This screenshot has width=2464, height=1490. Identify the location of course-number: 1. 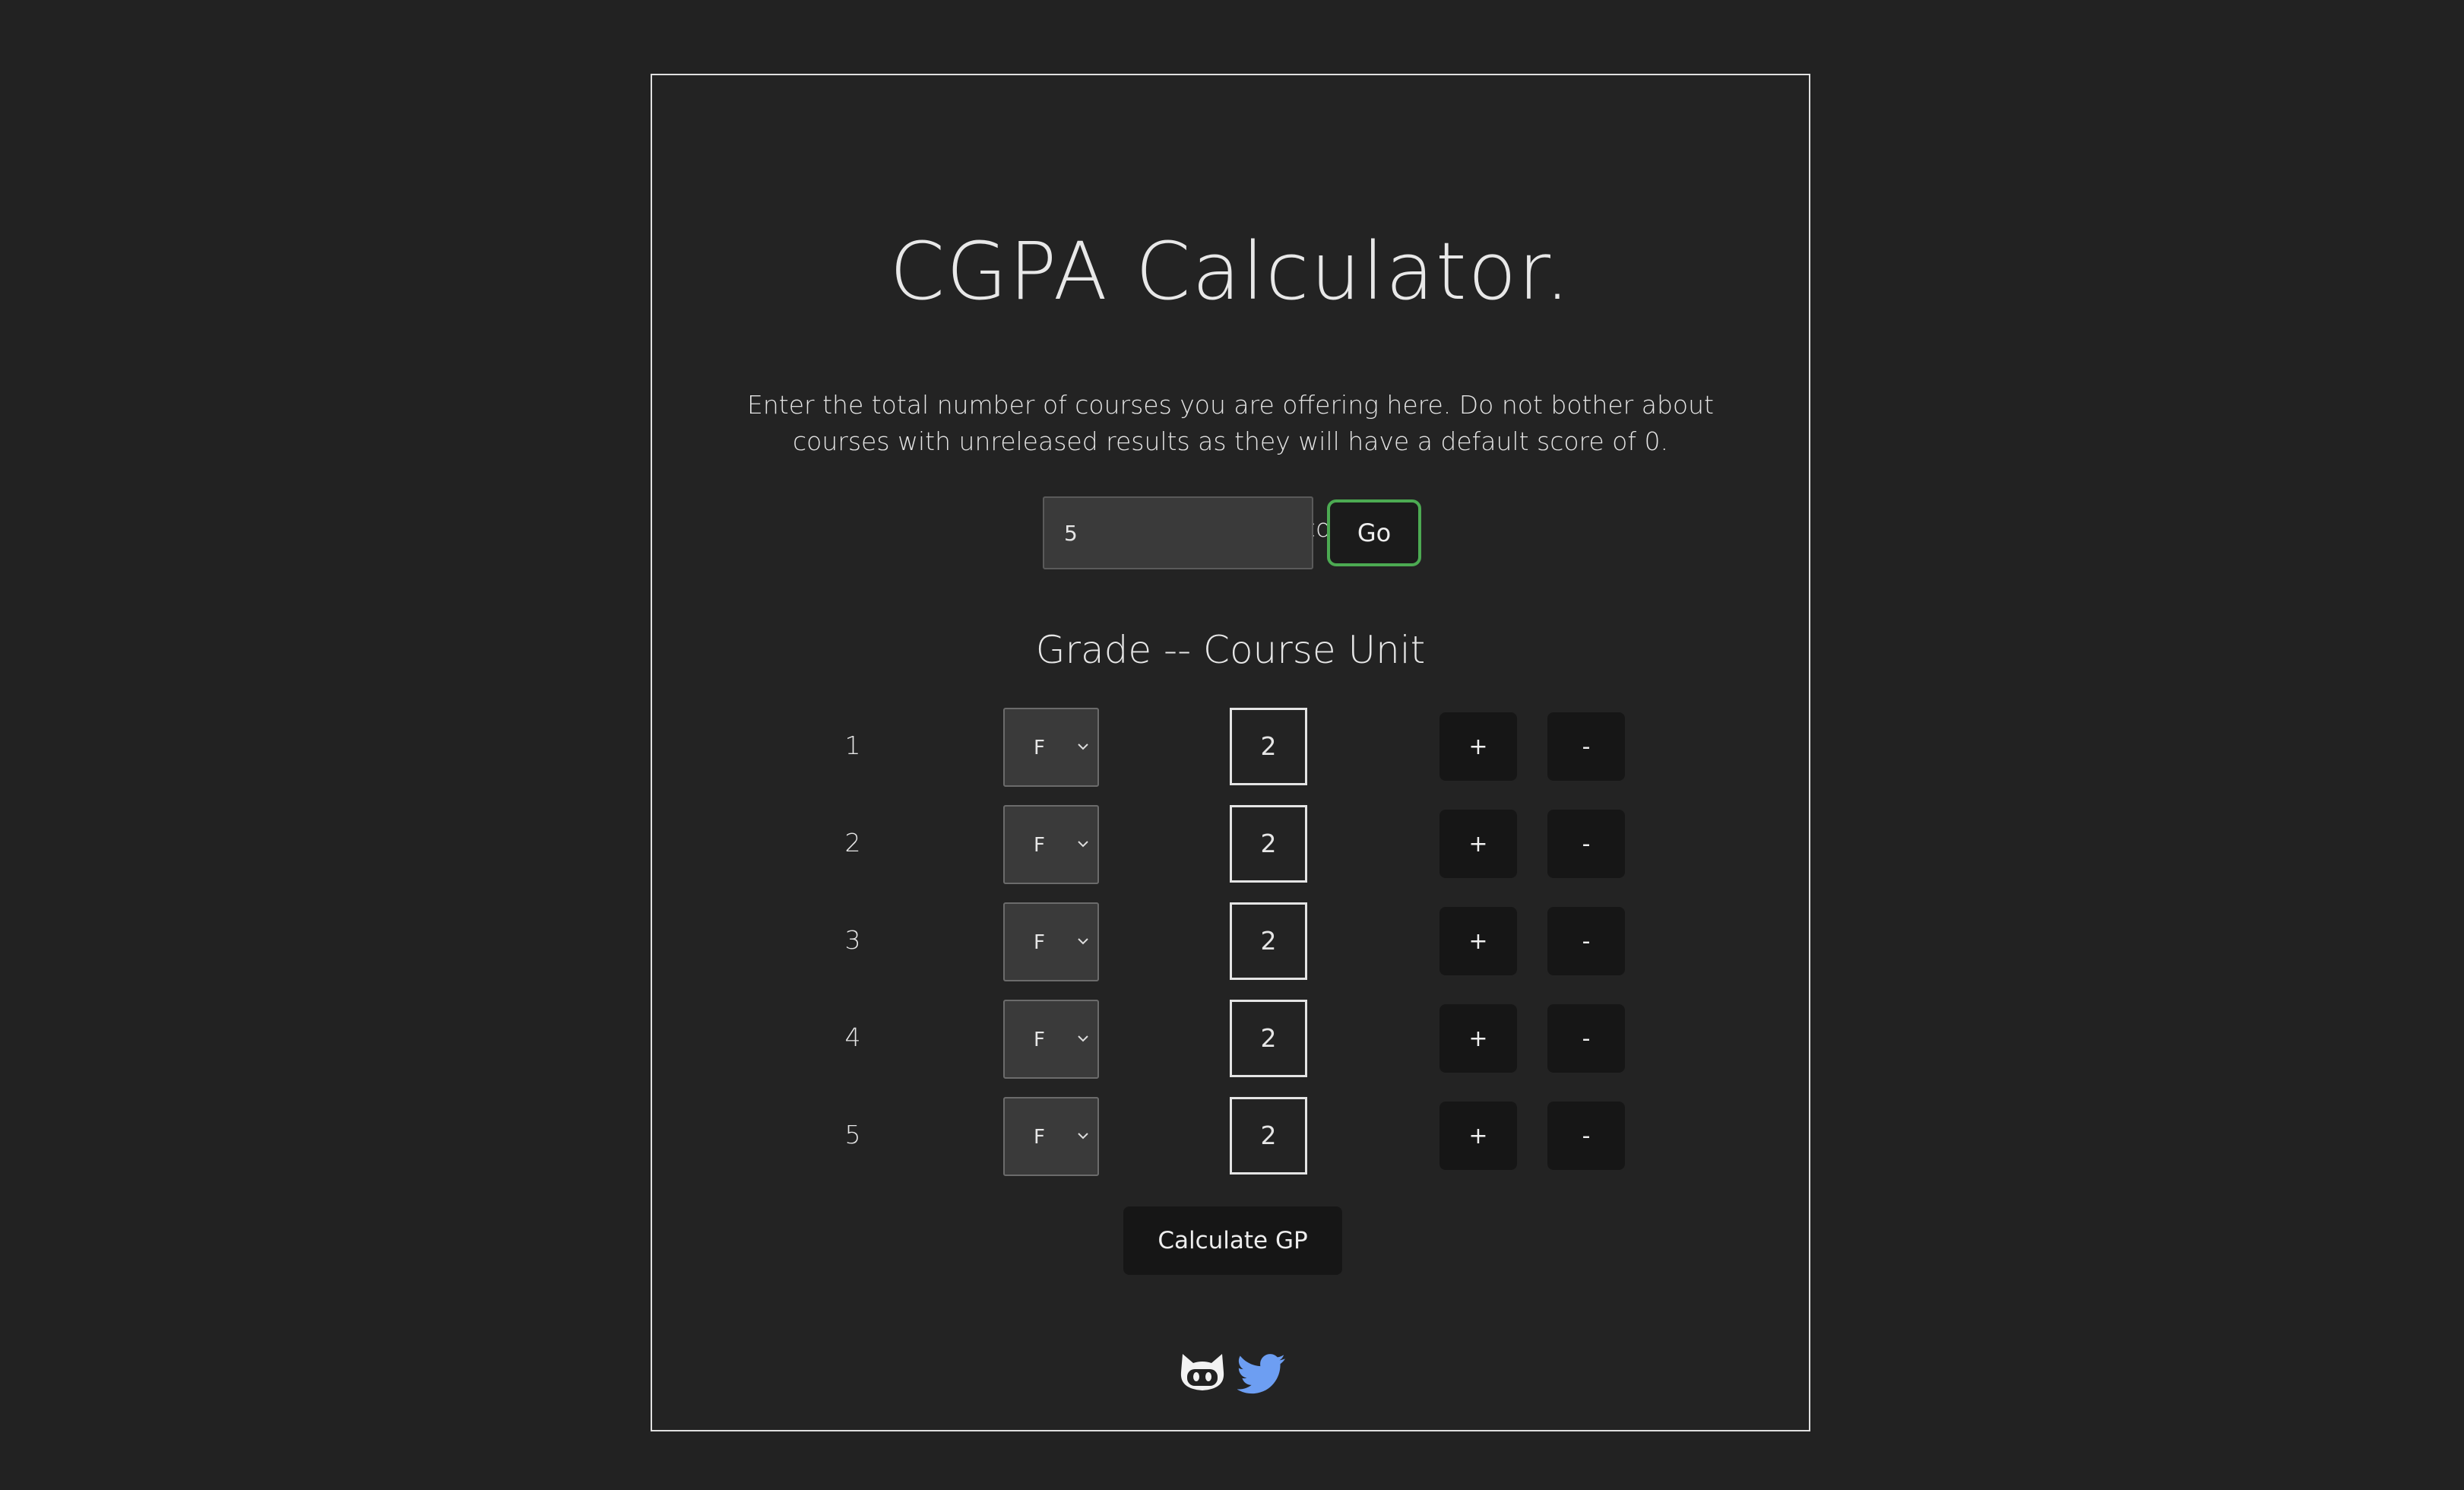
(852, 746).